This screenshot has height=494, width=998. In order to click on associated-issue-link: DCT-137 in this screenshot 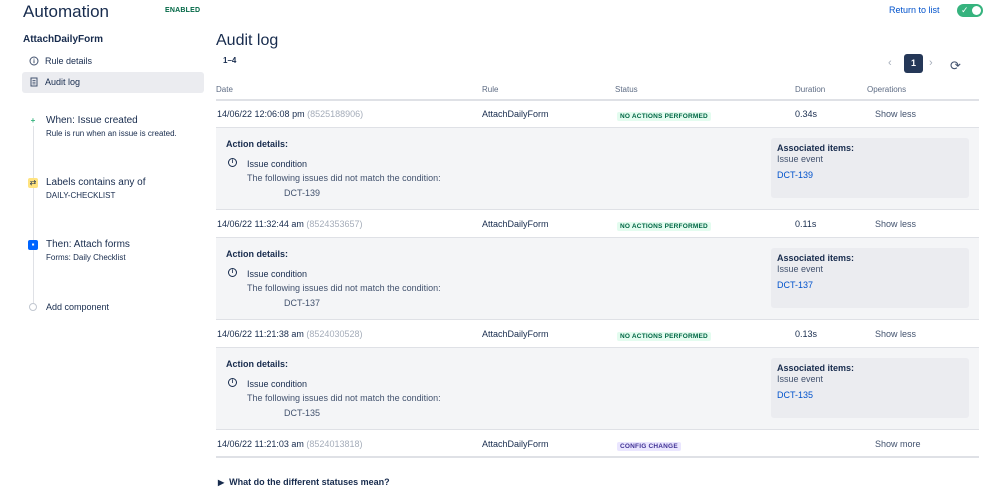, I will do `click(795, 285)`.